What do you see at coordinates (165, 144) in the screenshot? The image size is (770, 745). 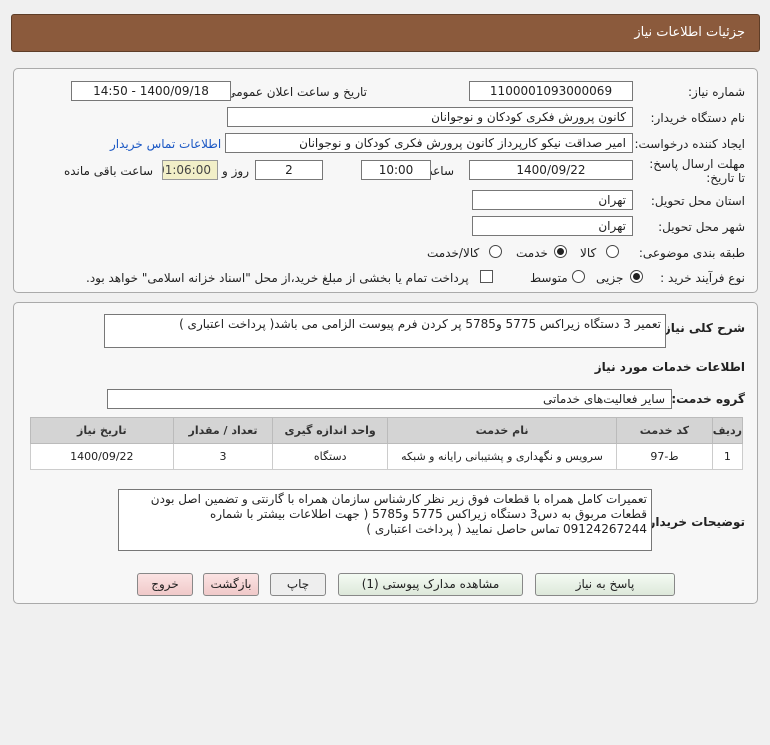 I see `buyer-contact-link: اطلاعات تماس خریدار` at bounding box center [165, 144].